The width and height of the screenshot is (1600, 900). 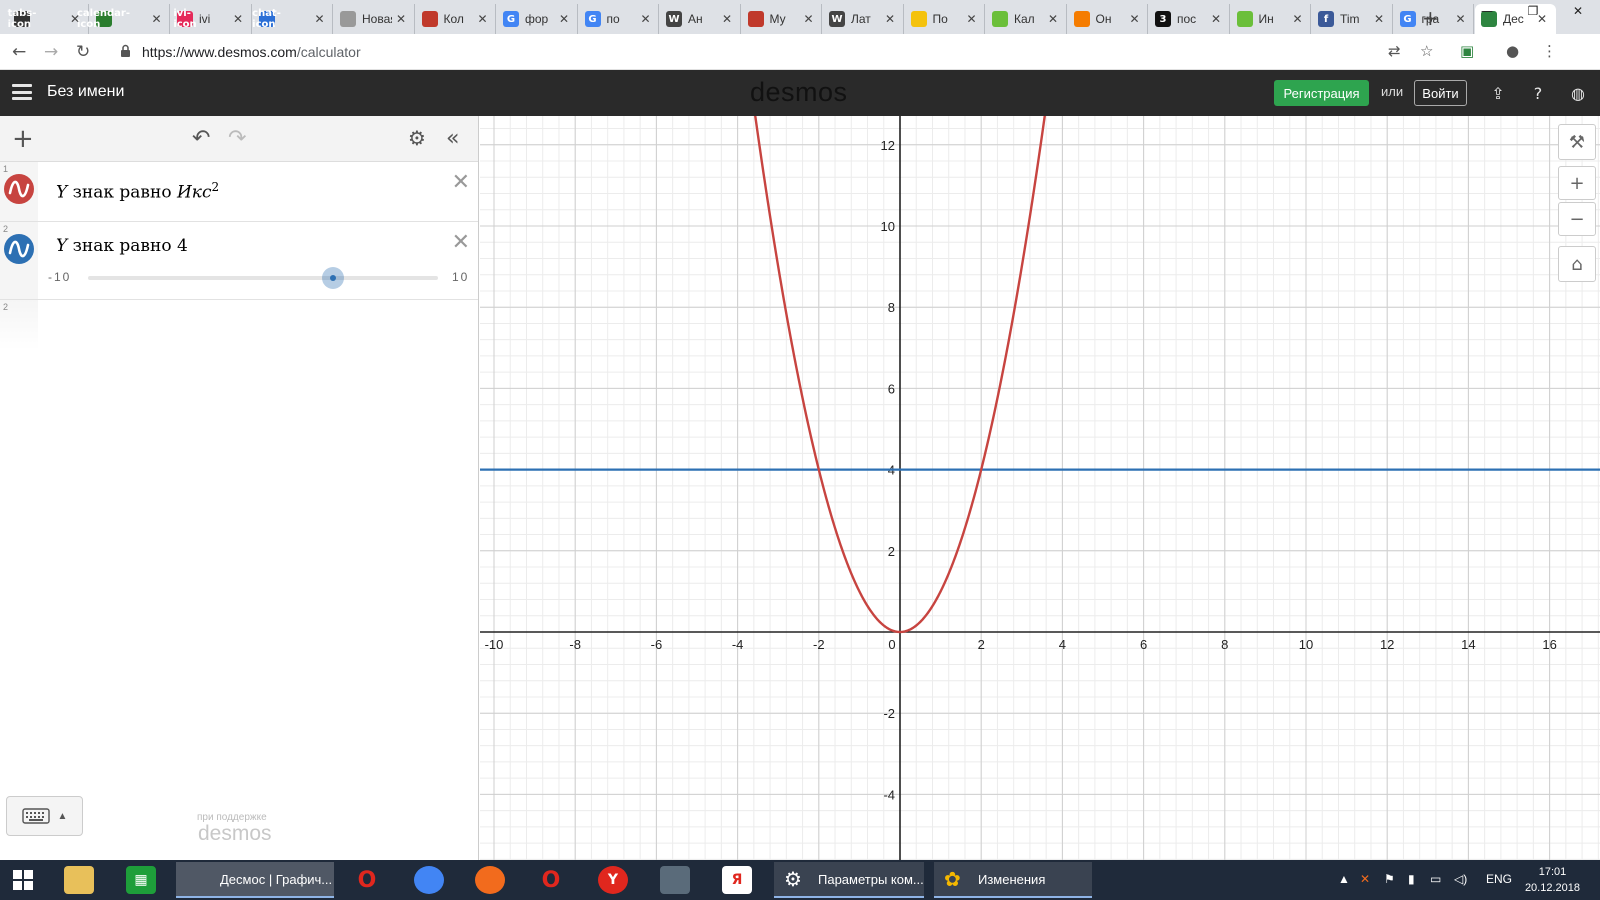 I want to click on browser-tab: W Лат ✕, so click(x=863, y=19).